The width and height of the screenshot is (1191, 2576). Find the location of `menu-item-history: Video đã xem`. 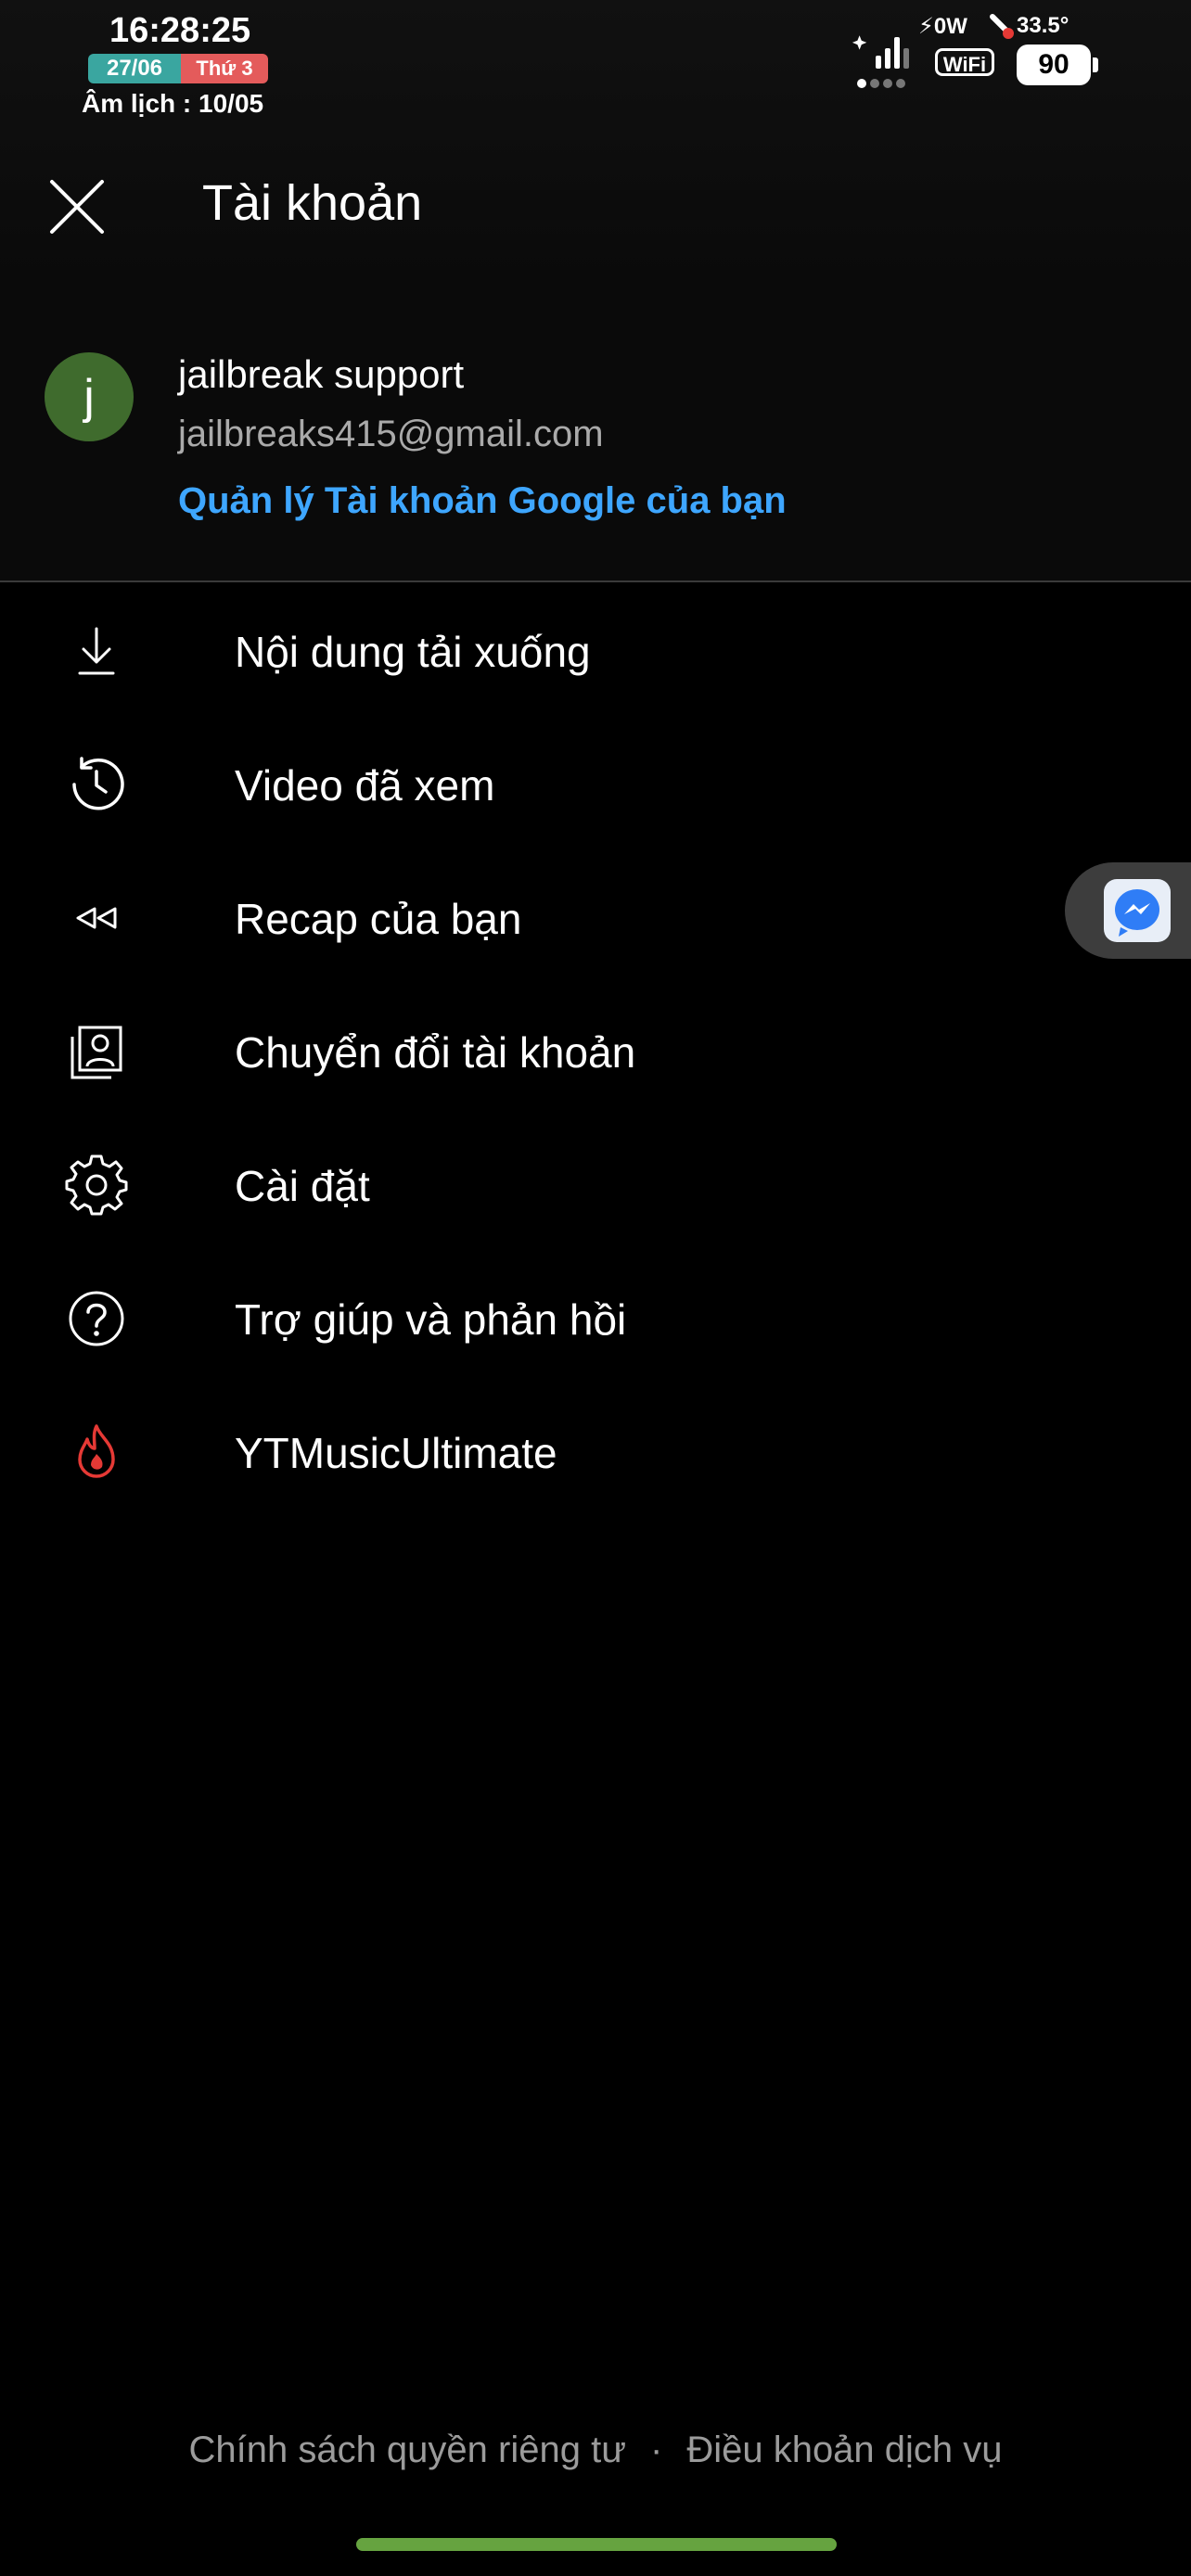

menu-item-history: Video đã xem is located at coordinates (595, 784).